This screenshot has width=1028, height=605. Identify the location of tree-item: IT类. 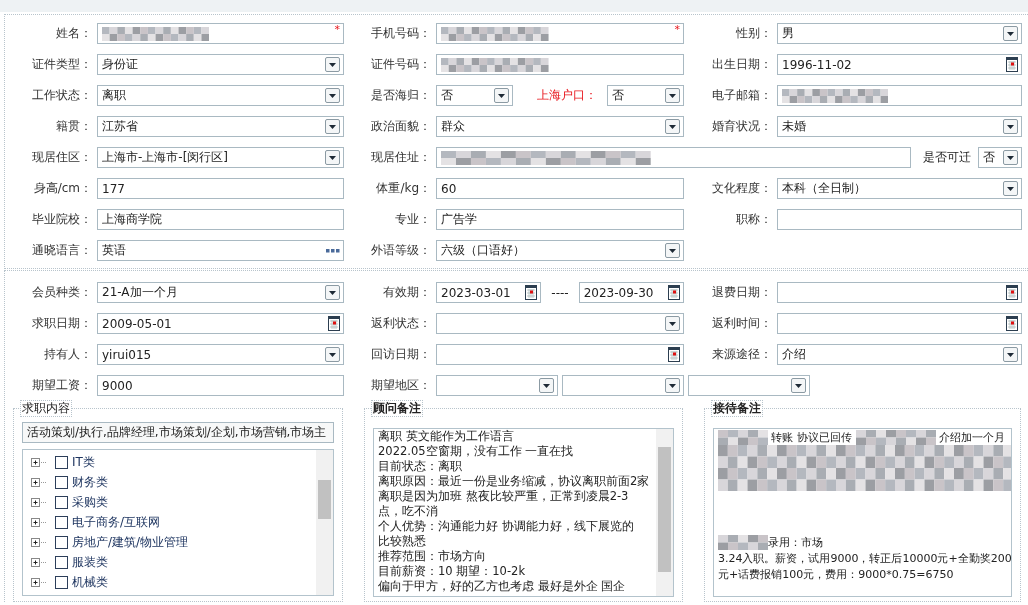
(83, 462).